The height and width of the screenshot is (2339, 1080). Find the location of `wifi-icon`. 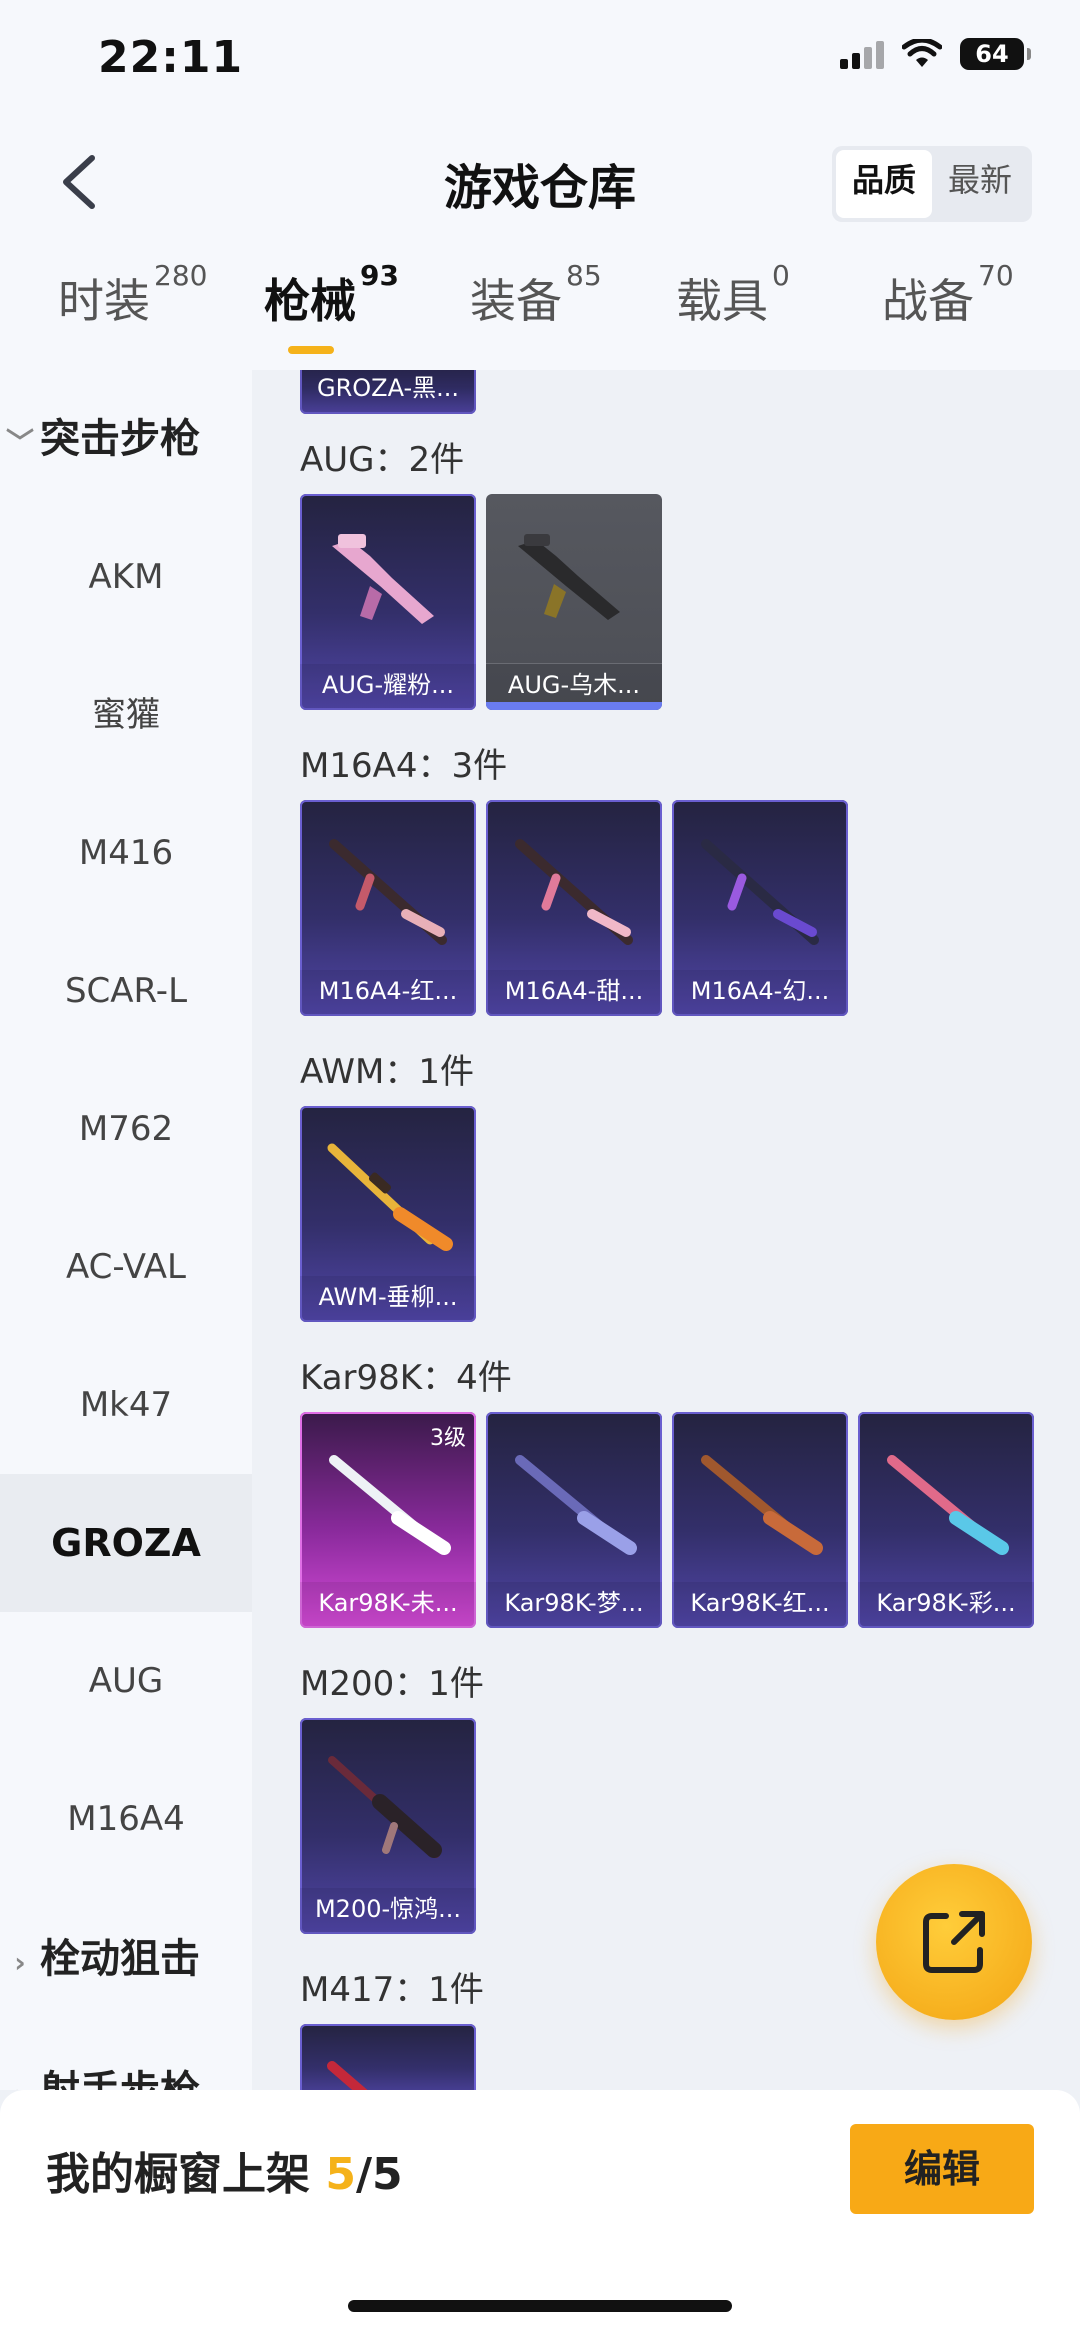

wifi-icon is located at coordinates (922, 53).